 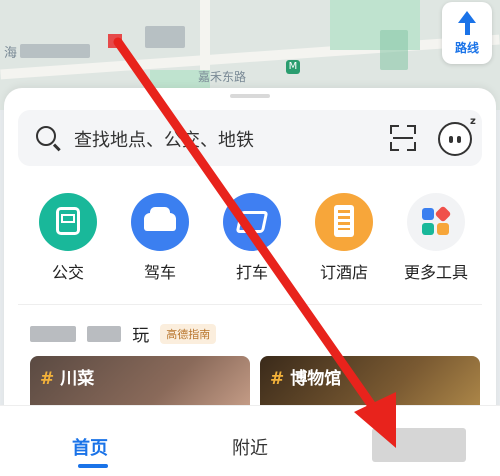 What do you see at coordinates (250, 447) in the screenshot?
I see `tab-nearby: 附近` at bounding box center [250, 447].